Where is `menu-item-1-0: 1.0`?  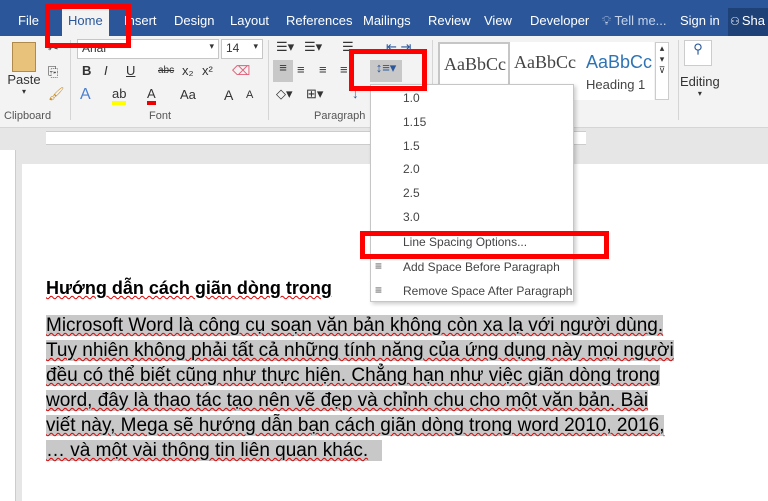
menu-item-1-0: 1.0 is located at coordinates (411, 98).